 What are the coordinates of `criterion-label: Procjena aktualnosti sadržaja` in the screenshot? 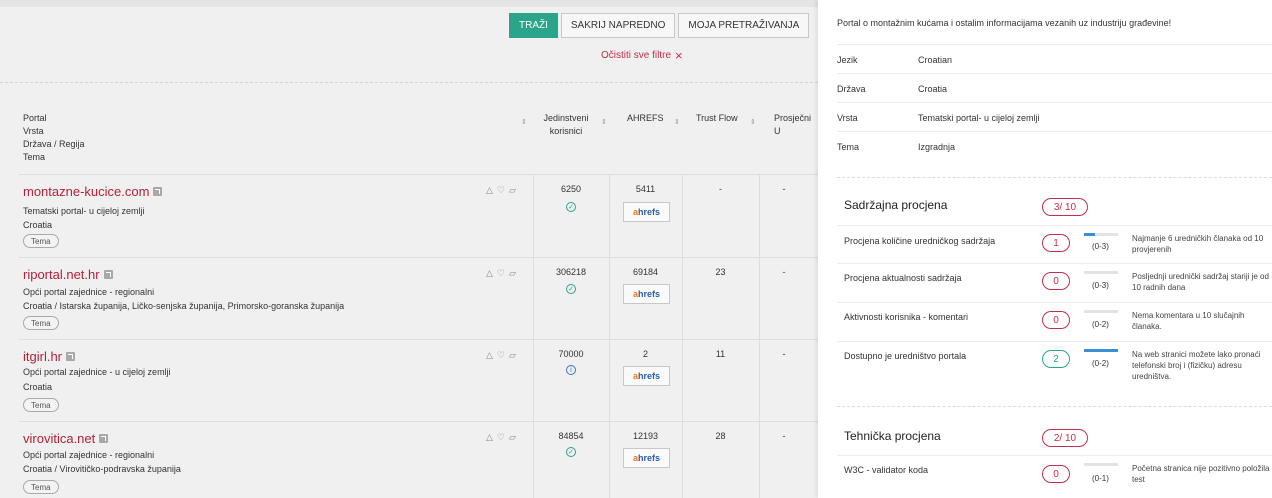 It's located at (903, 278).